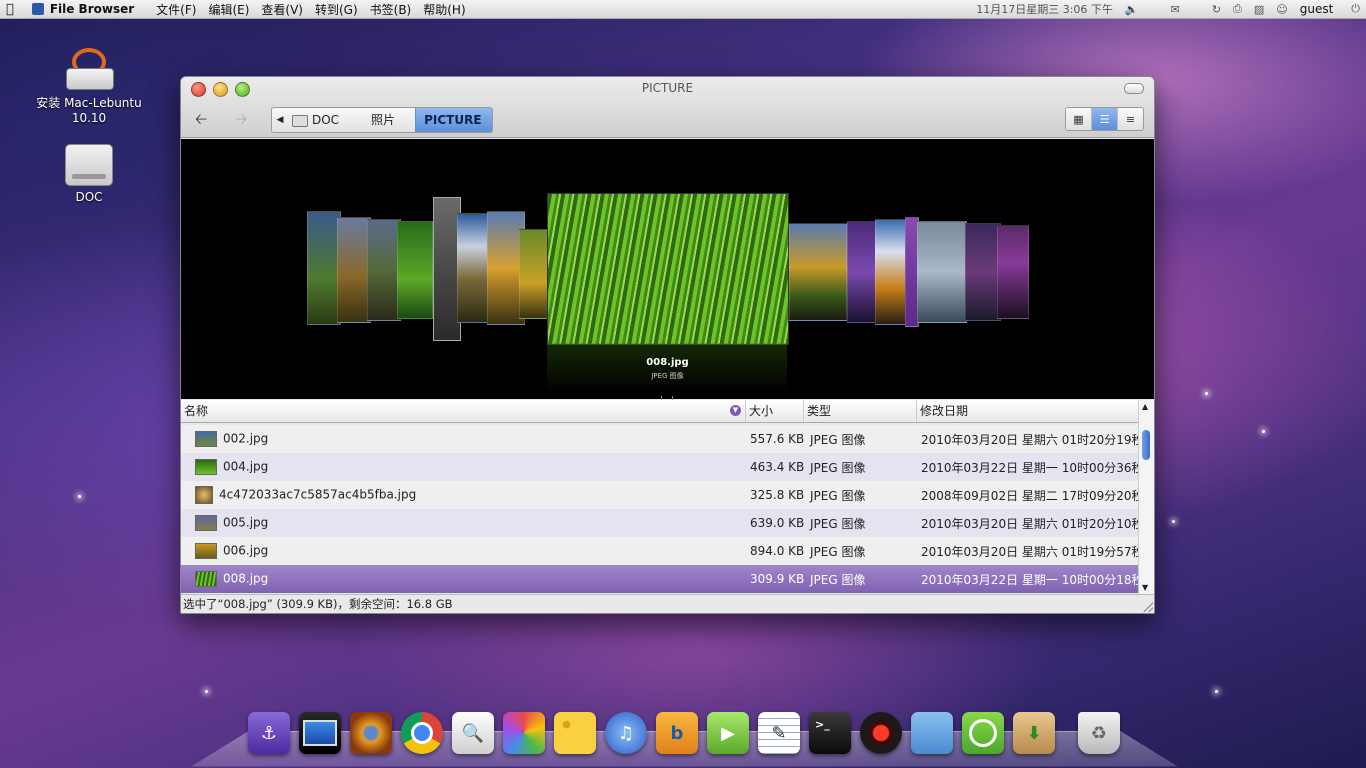 This screenshot has height=768, width=1366. What do you see at coordinates (391, 9) in the screenshot?
I see `menu-bookmarks: 书签(B)` at bounding box center [391, 9].